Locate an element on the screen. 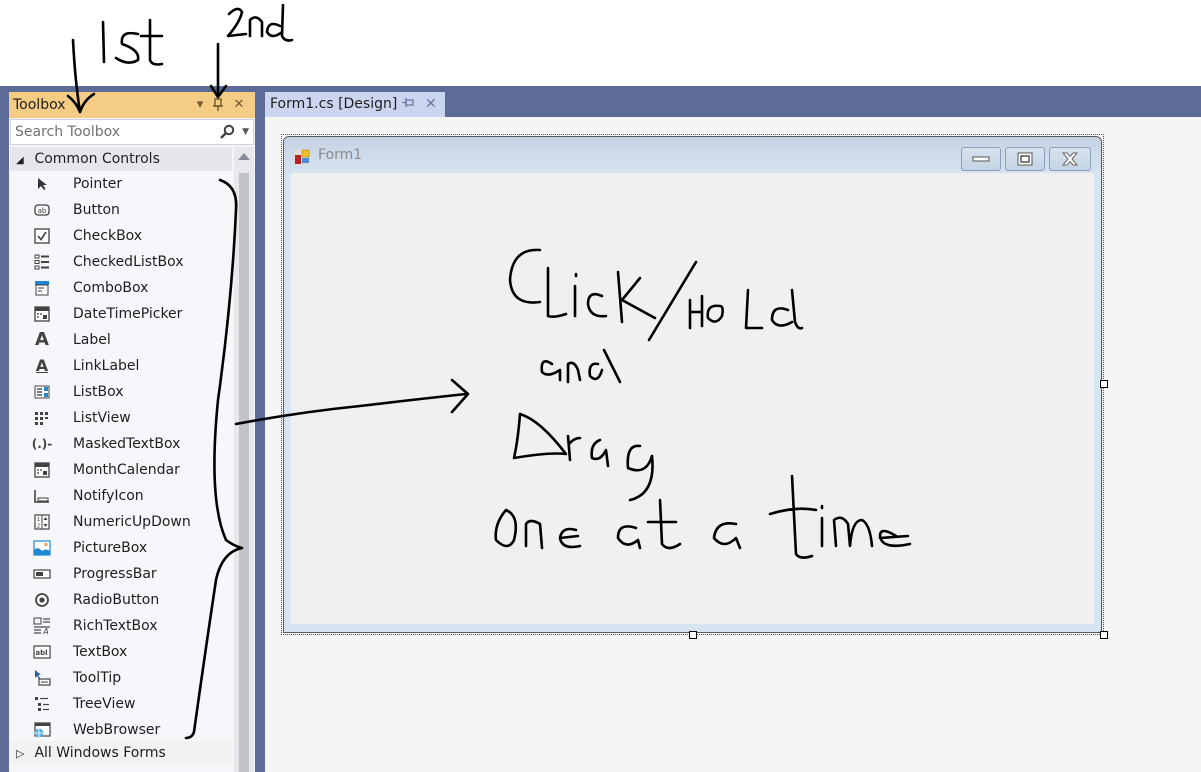 This screenshot has height=772, width=1201. notifyicon-icon is located at coordinates (42, 496).